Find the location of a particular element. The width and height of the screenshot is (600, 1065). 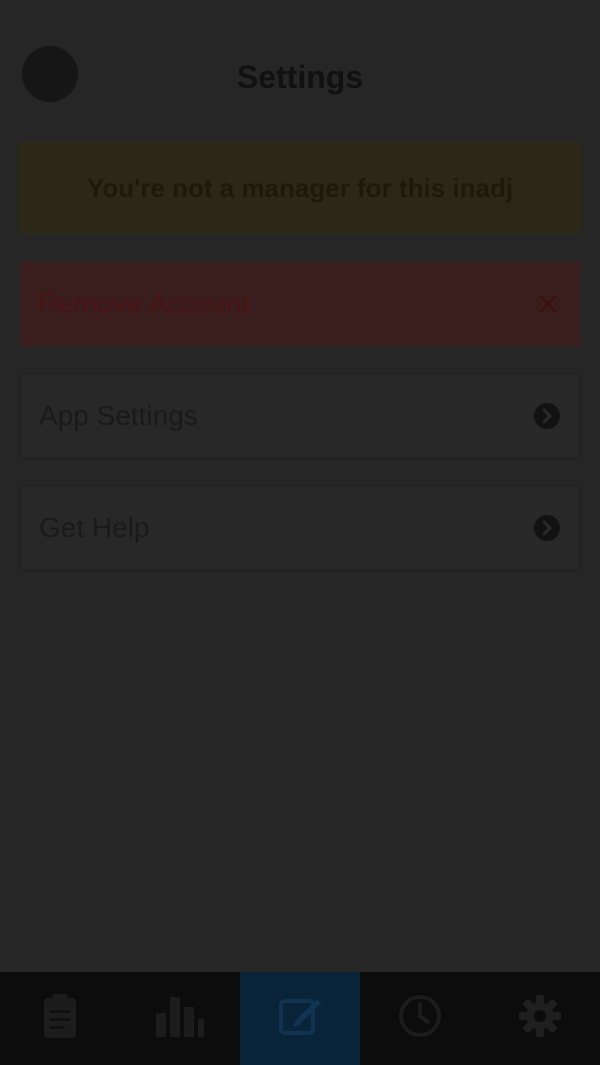

close-icon is located at coordinates (548, 304).